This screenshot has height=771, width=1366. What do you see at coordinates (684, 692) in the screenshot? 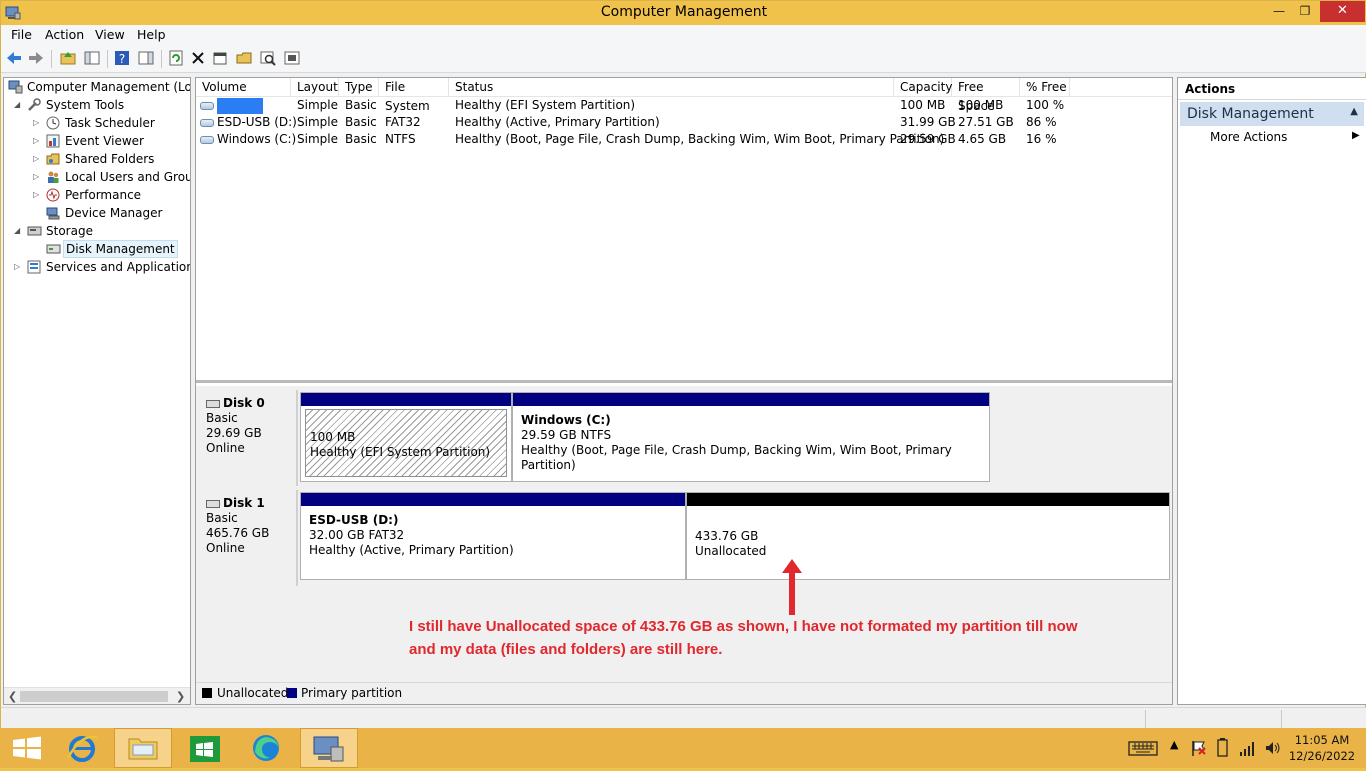
I see `disk-legend: Unallocated Primary partition` at bounding box center [684, 692].